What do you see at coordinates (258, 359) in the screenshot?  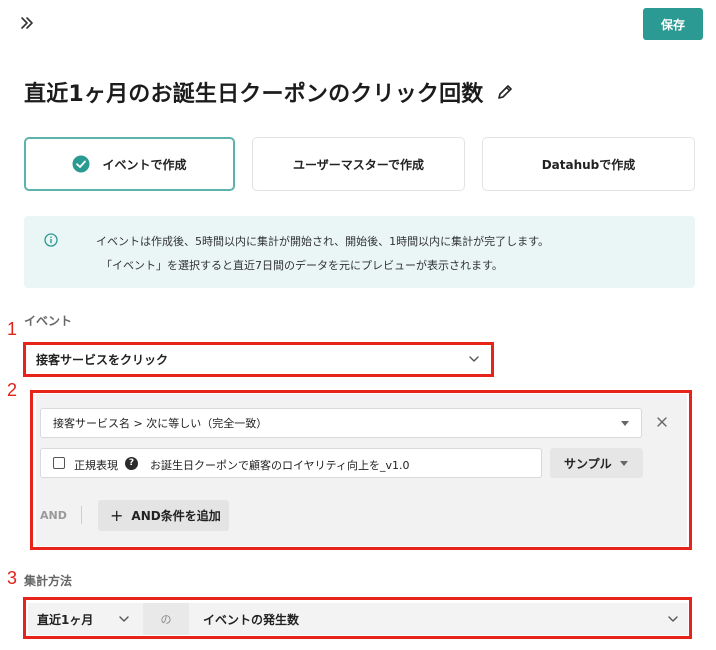 I see `event-select: 接客サービスをクリック` at bounding box center [258, 359].